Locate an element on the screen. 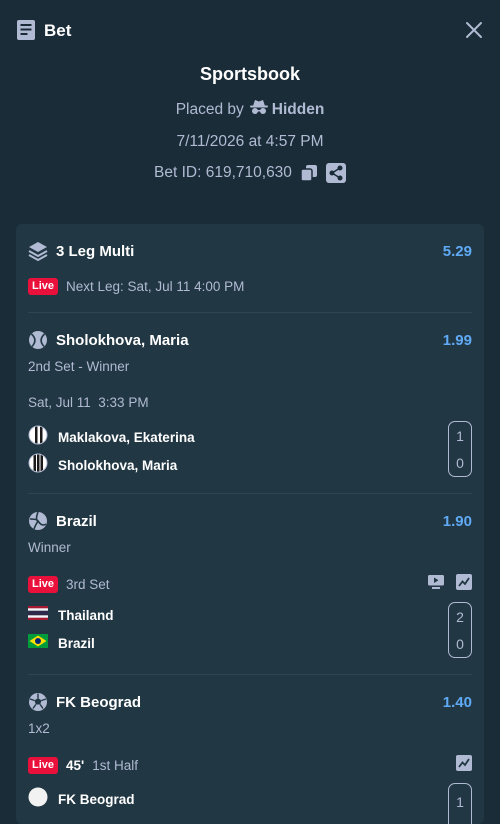 Image resolution: width=500 pixels, height=824 pixels. scoreboard: 1 is located at coordinates (460, 803).